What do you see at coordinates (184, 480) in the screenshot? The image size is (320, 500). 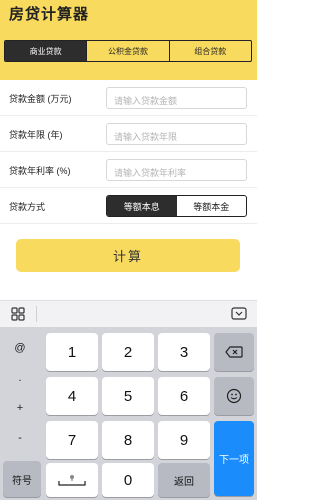 I see `back-key: 返回` at bounding box center [184, 480].